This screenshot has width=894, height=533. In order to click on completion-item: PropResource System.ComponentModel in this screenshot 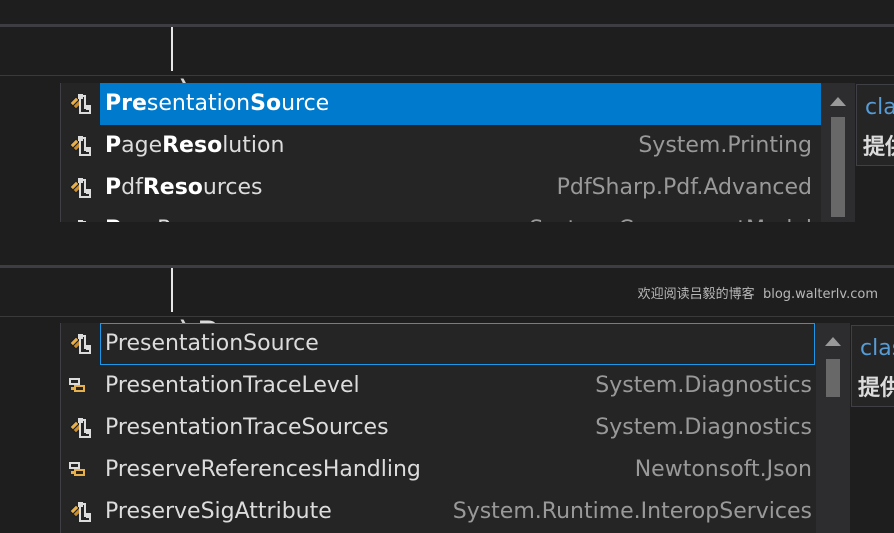, I will do `click(441, 215)`.